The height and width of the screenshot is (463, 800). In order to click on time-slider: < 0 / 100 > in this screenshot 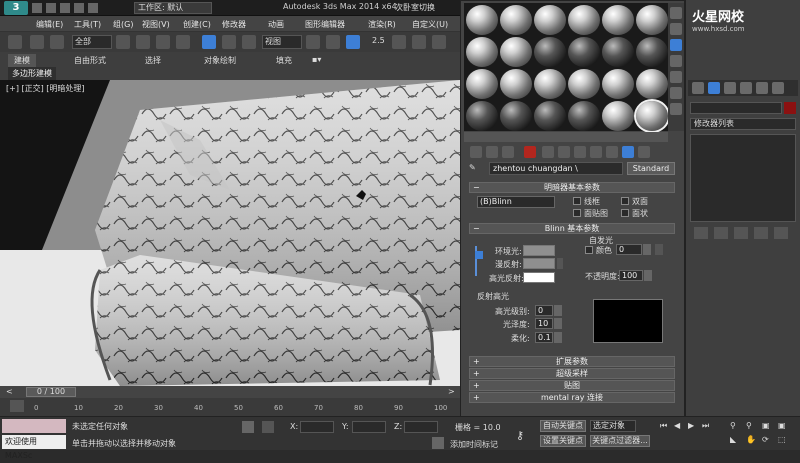, I will do `click(230, 392)`.